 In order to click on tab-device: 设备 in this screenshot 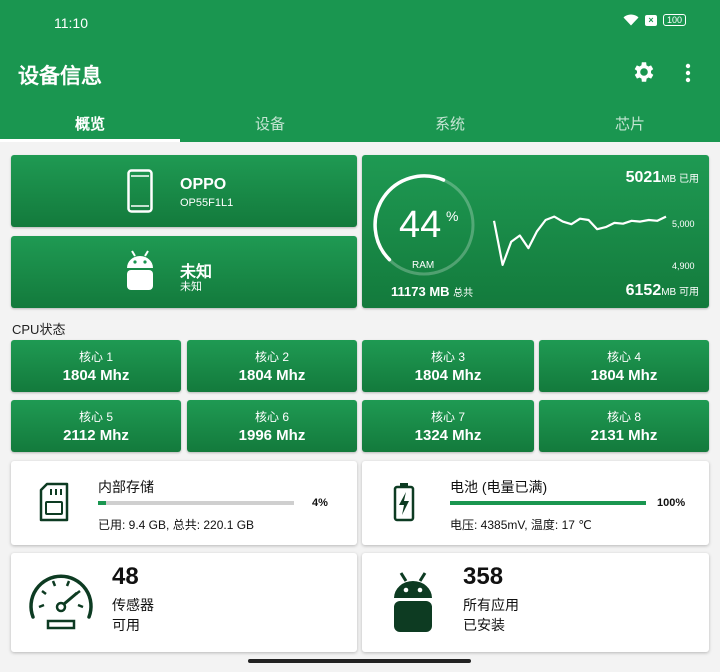, I will do `click(270, 125)`.